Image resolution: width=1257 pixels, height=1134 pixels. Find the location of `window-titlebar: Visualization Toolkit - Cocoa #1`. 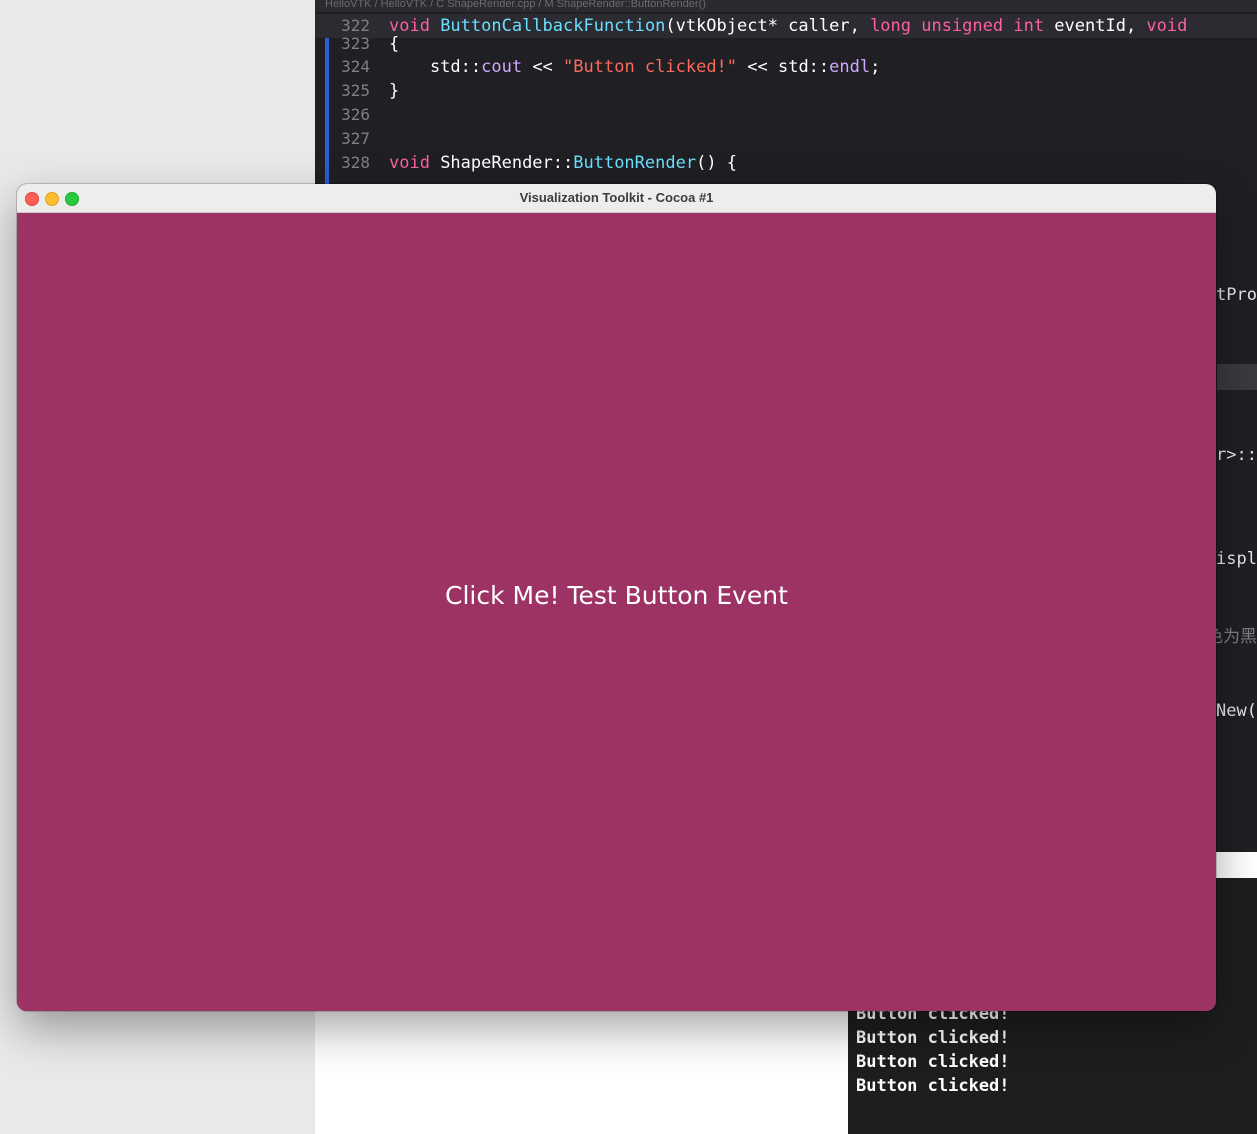

window-titlebar: Visualization Toolkit - Cocoa #1 is located at coordinates (616, 198).